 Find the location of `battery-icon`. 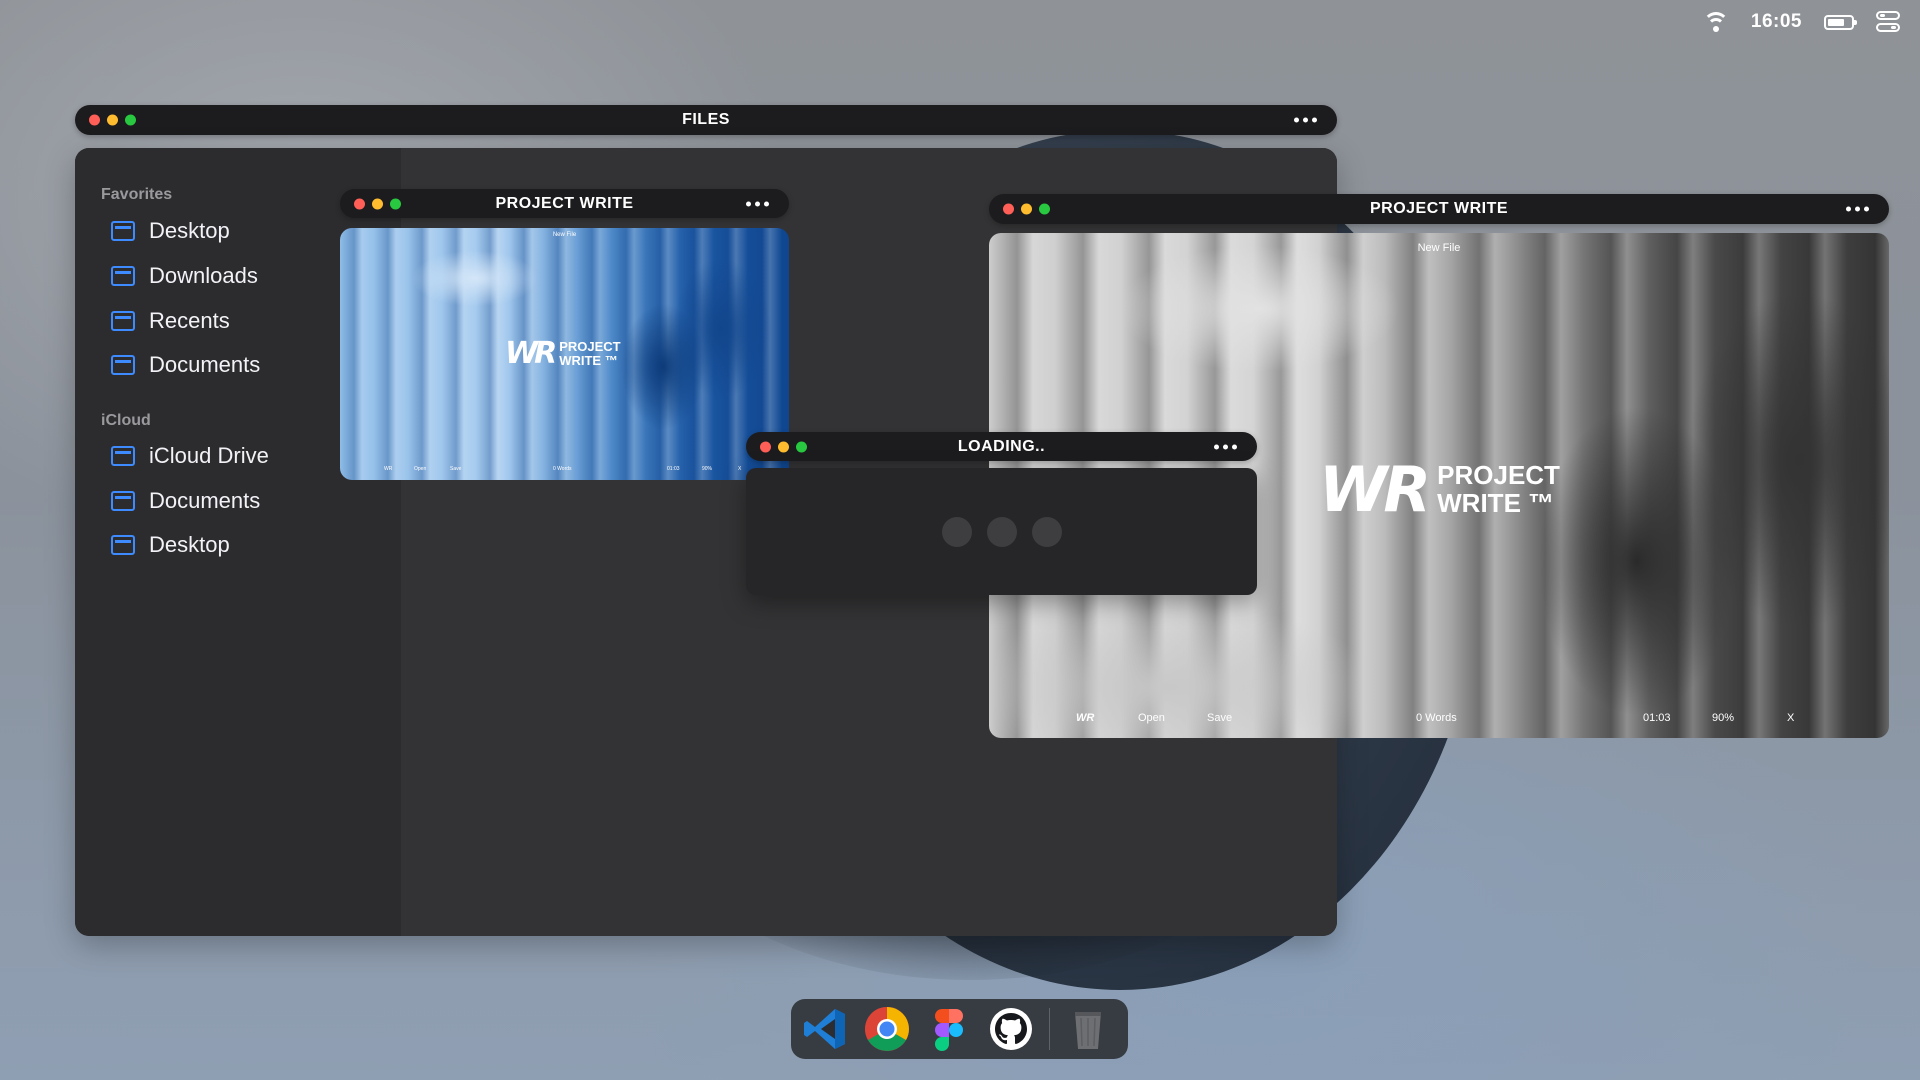

battery-icon is located at coordinates (1840, 22).